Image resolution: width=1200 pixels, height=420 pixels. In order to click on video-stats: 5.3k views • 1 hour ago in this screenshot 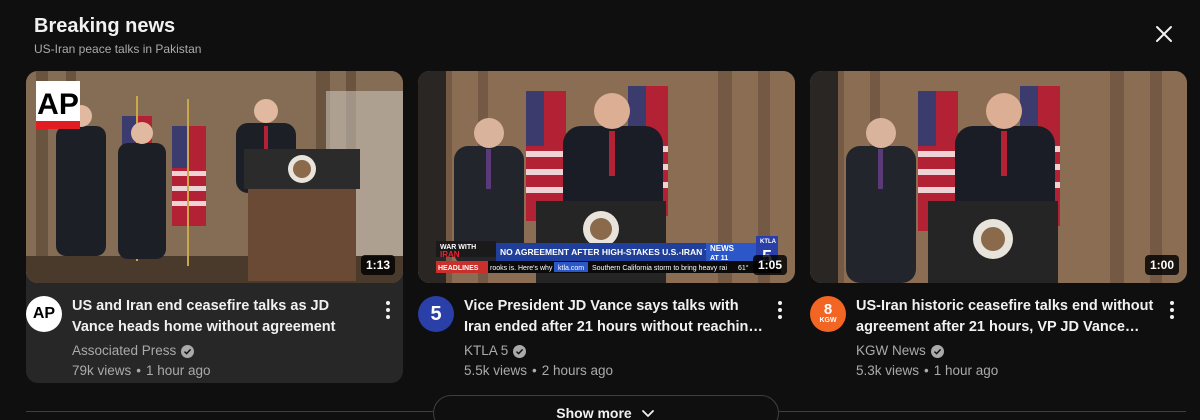, I will do `click(927, 370)`.